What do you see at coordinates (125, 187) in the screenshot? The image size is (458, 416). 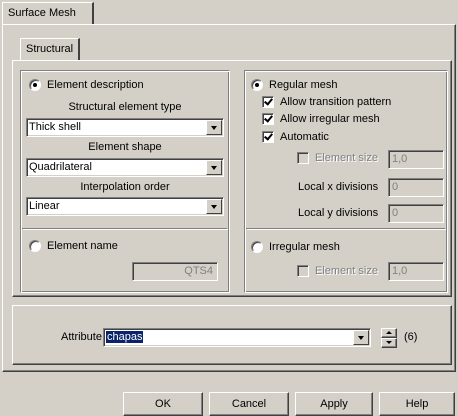 I see `interpolation-order-label: Interpolation order` at bounding box center [125, 187].